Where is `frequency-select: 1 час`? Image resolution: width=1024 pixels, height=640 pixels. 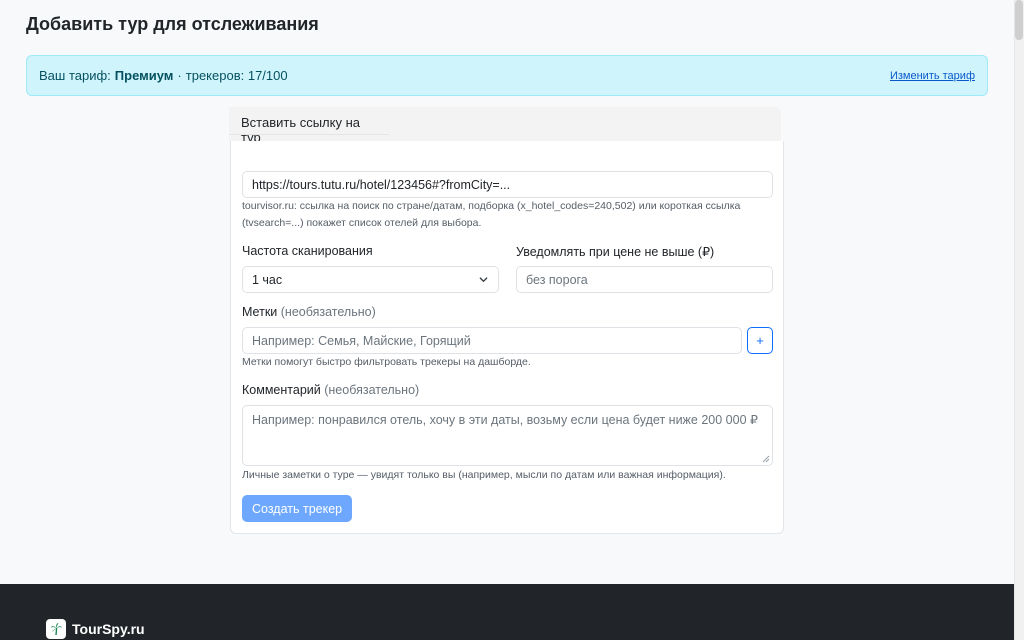 frequency-select: 1 час is located at coordinates (370, 279).